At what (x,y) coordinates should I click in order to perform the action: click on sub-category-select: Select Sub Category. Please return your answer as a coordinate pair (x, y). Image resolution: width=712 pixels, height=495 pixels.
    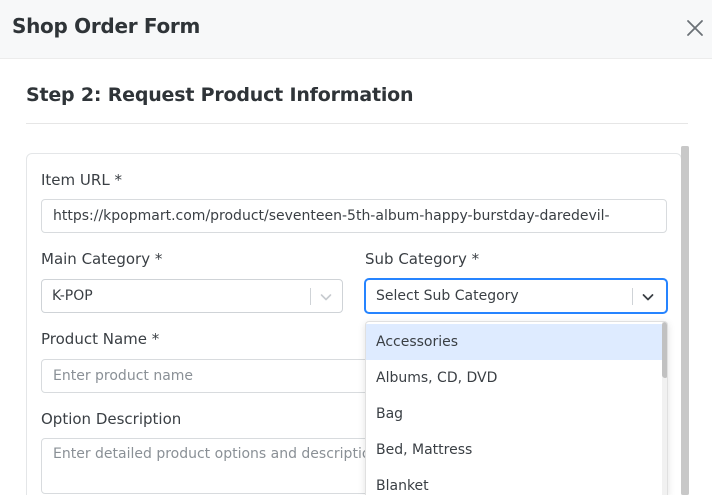
    Looking at the image, I should click on (516, 296).